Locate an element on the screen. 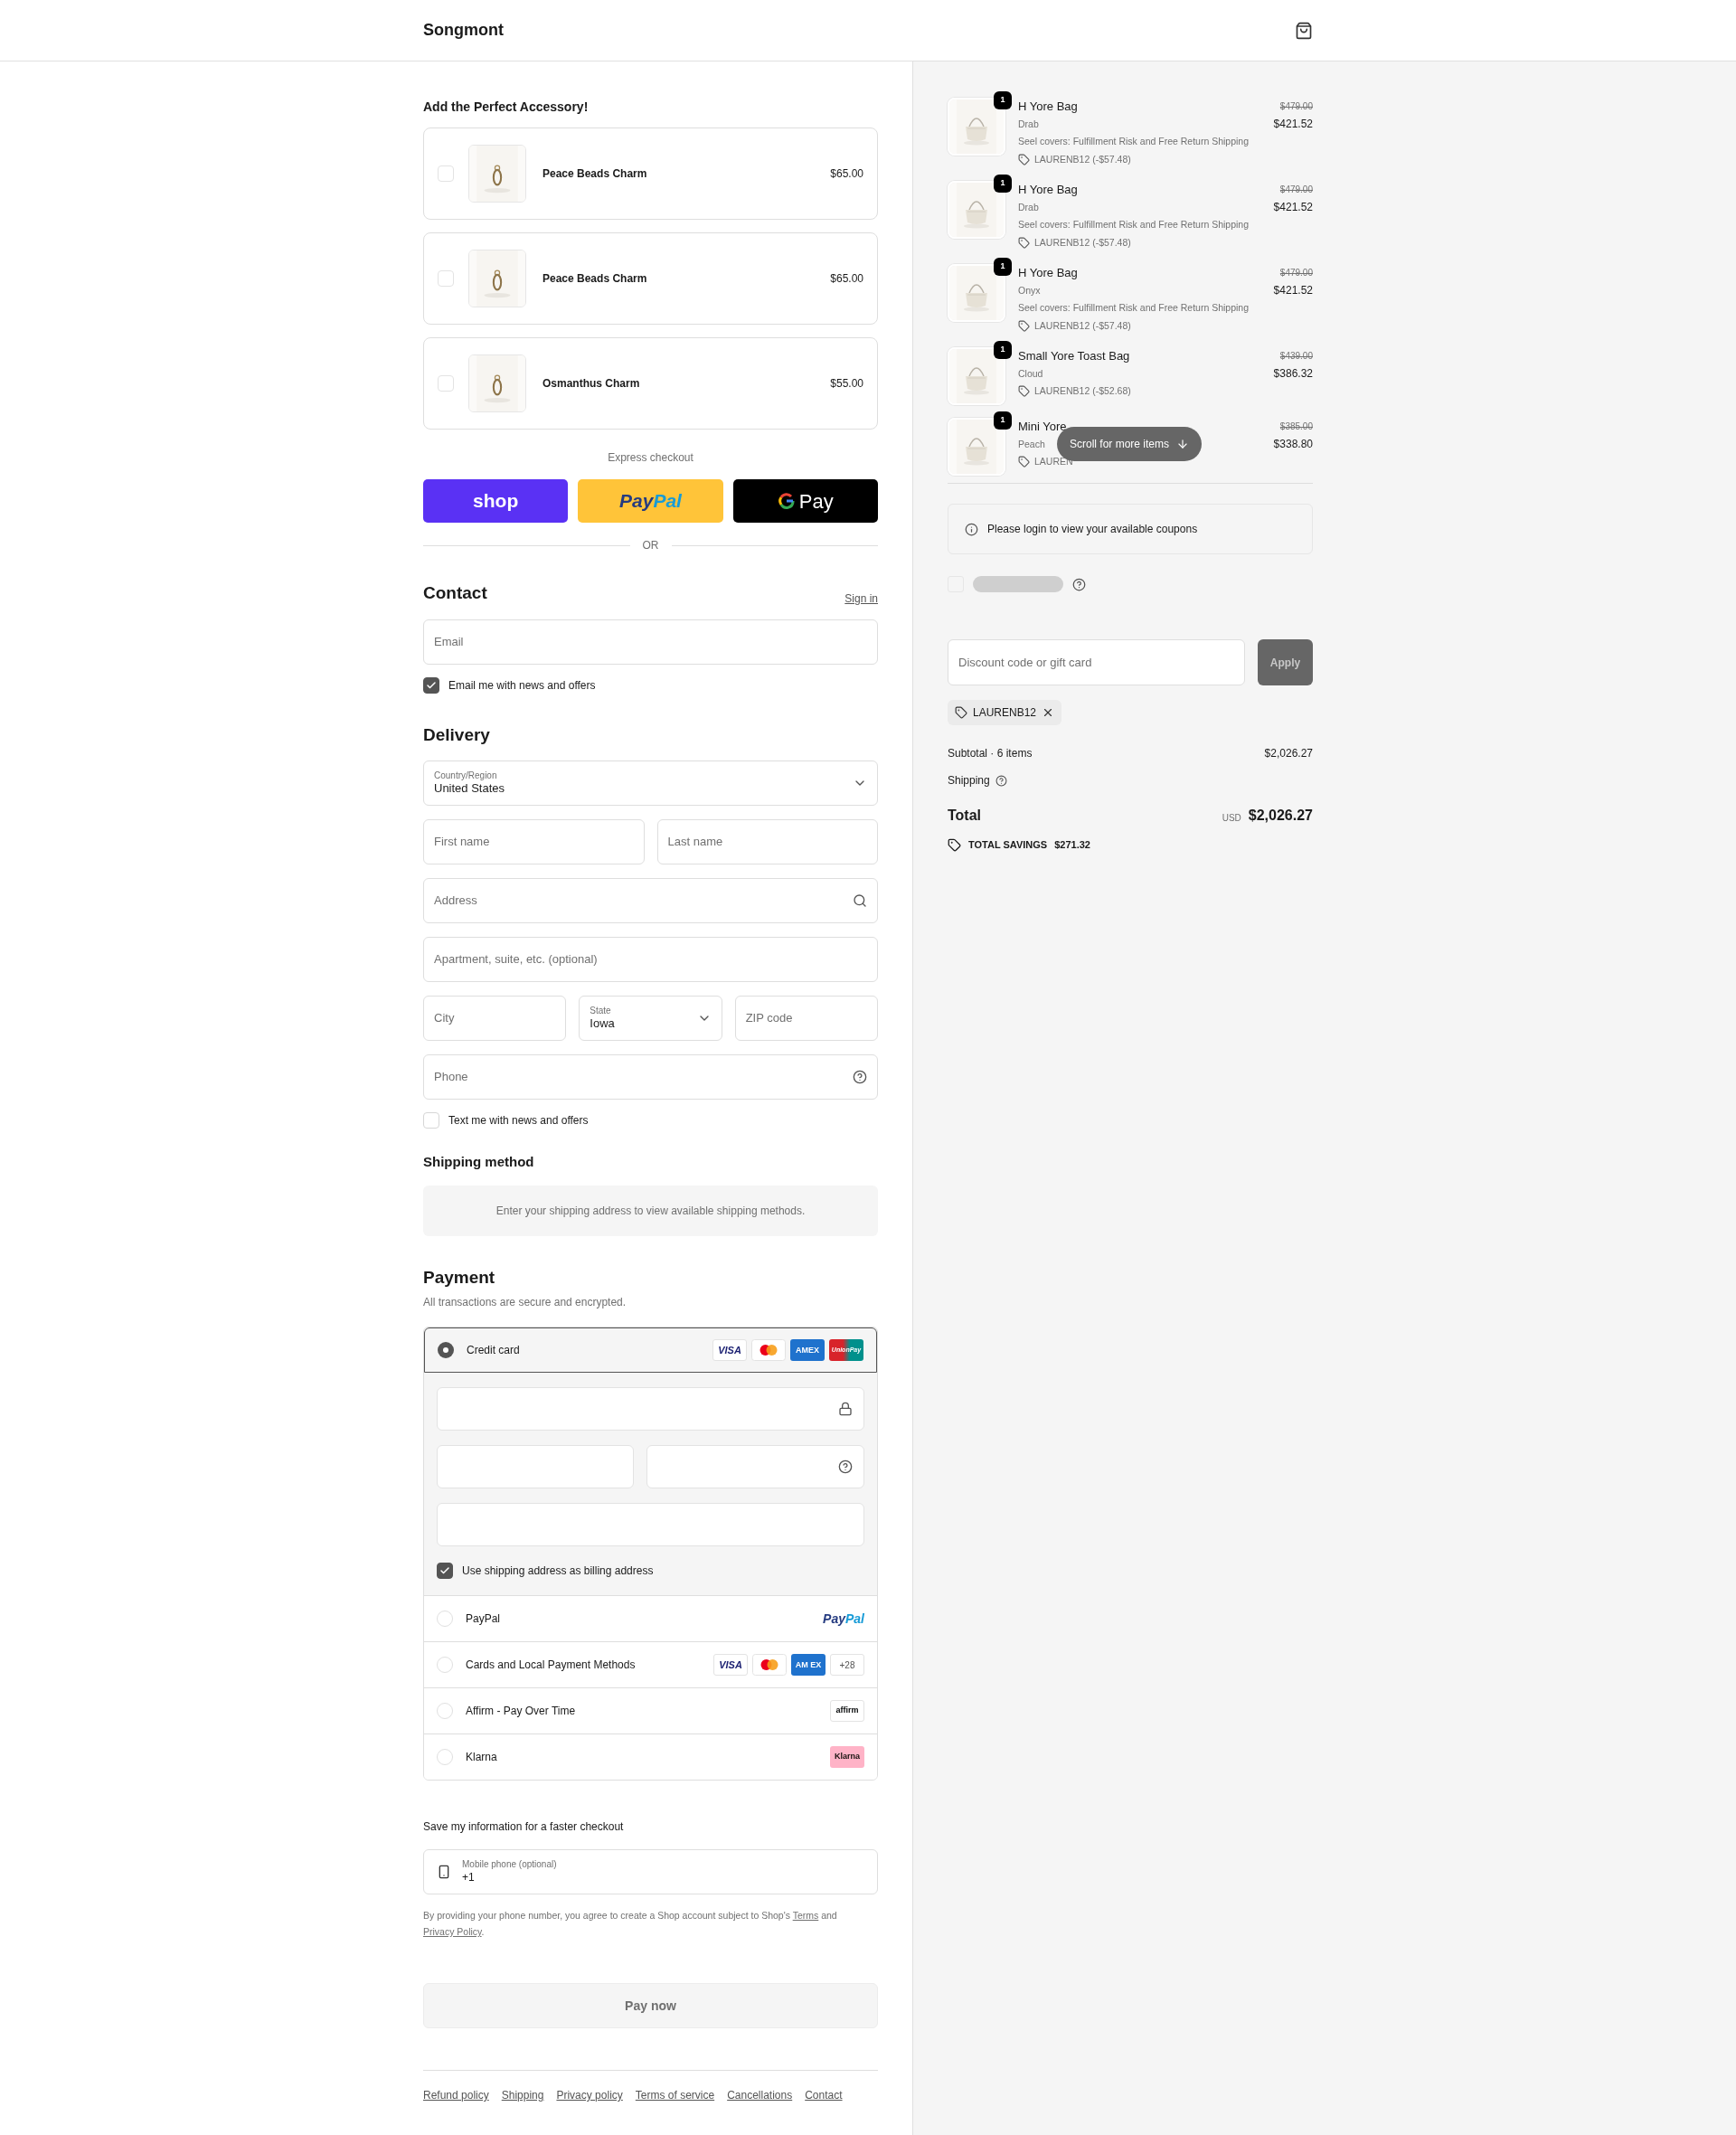 The image size is (1736, 2135). info-icon is located at coordinates (972, 529).